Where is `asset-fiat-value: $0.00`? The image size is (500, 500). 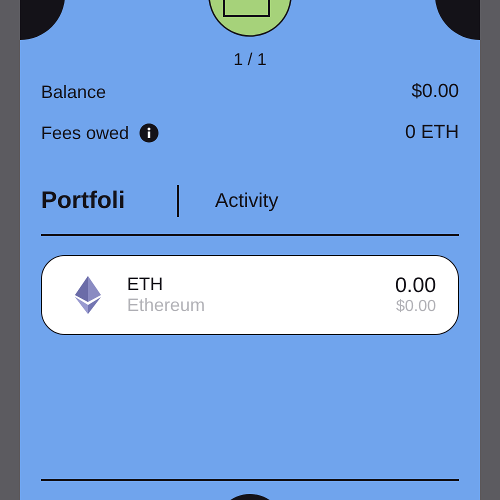 asset-fiat-value: $0.00 is located at coordinates (416, 307).